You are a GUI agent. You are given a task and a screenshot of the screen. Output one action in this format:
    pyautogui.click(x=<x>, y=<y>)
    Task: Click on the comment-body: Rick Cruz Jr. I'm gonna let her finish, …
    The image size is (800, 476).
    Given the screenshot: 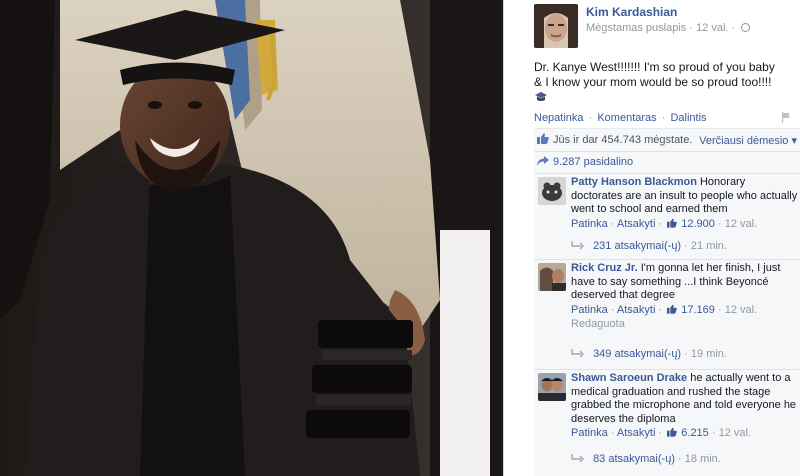 What is the action you would take?
    pyautogui.click(x=685, y=296)
    